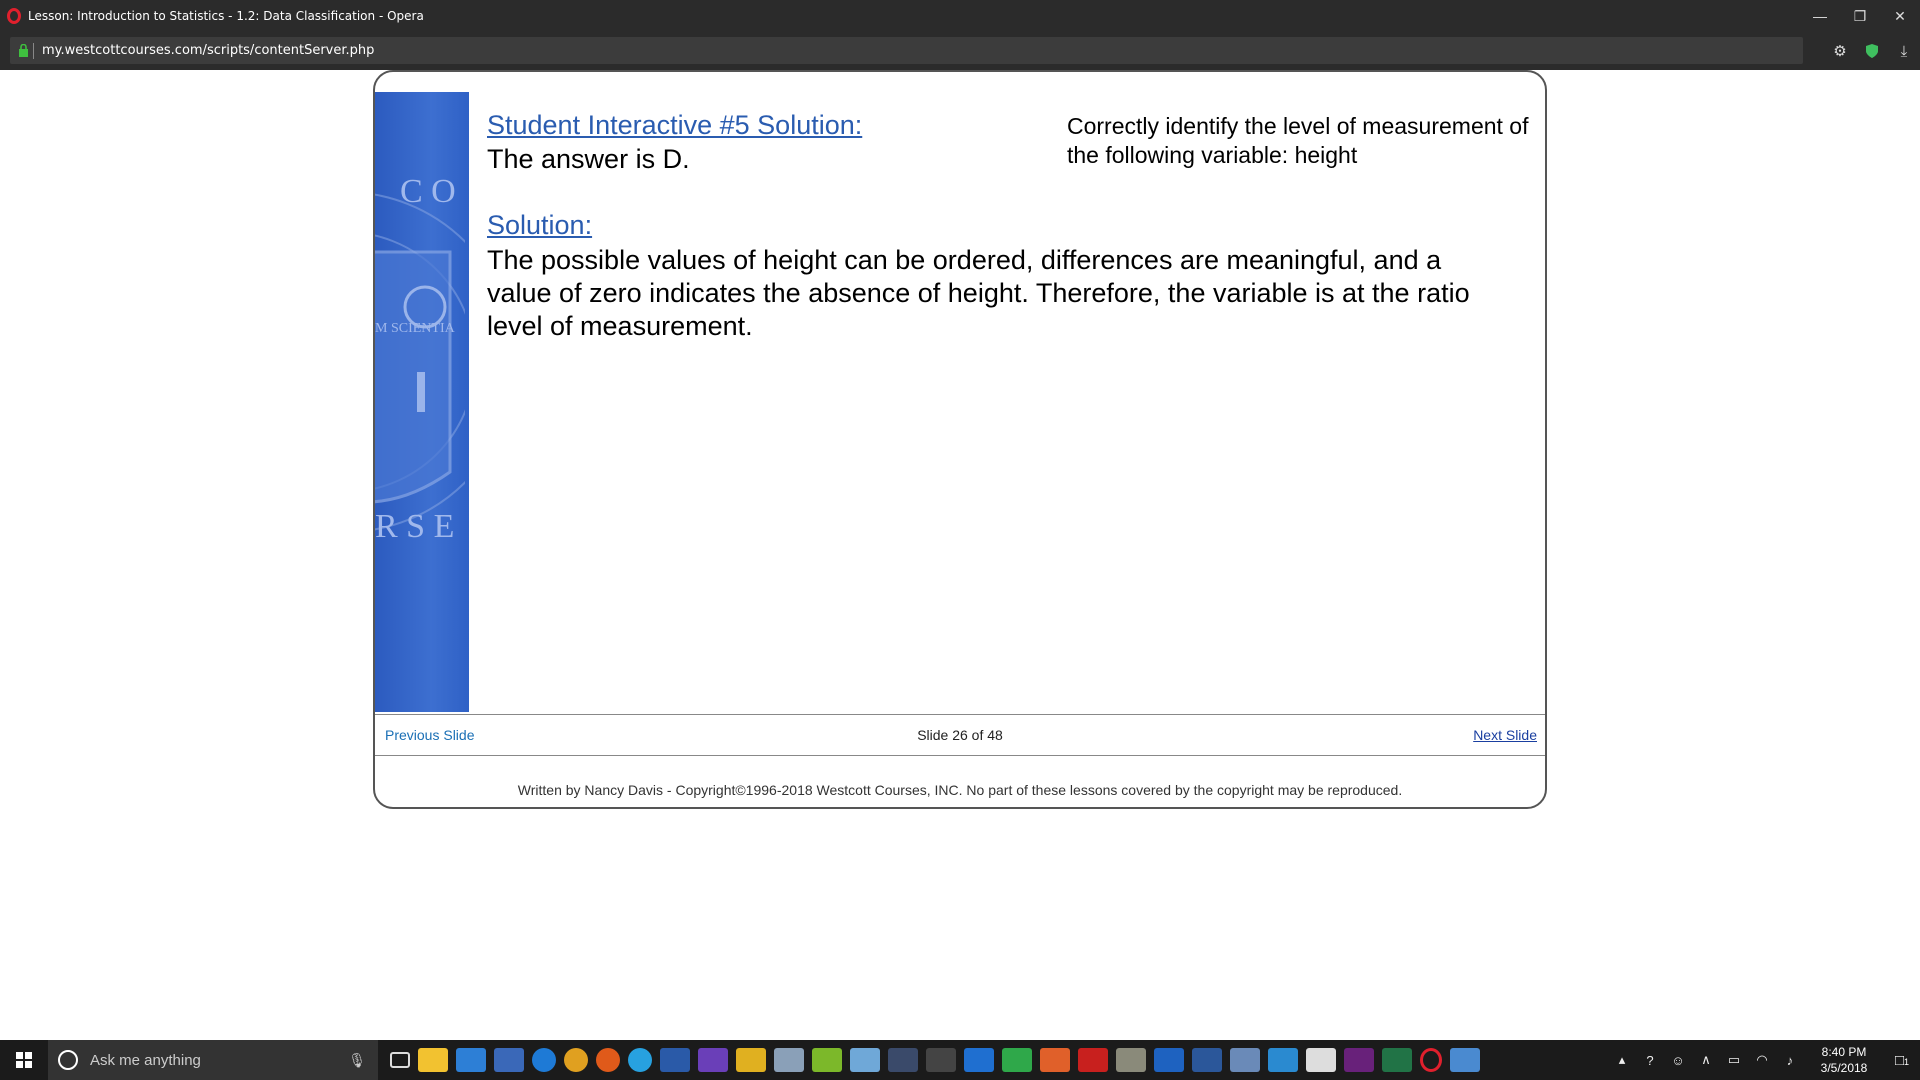 This screenshot has width=1920, height=1080. I want to click on notification-count: 1, so click(1907, 1061).